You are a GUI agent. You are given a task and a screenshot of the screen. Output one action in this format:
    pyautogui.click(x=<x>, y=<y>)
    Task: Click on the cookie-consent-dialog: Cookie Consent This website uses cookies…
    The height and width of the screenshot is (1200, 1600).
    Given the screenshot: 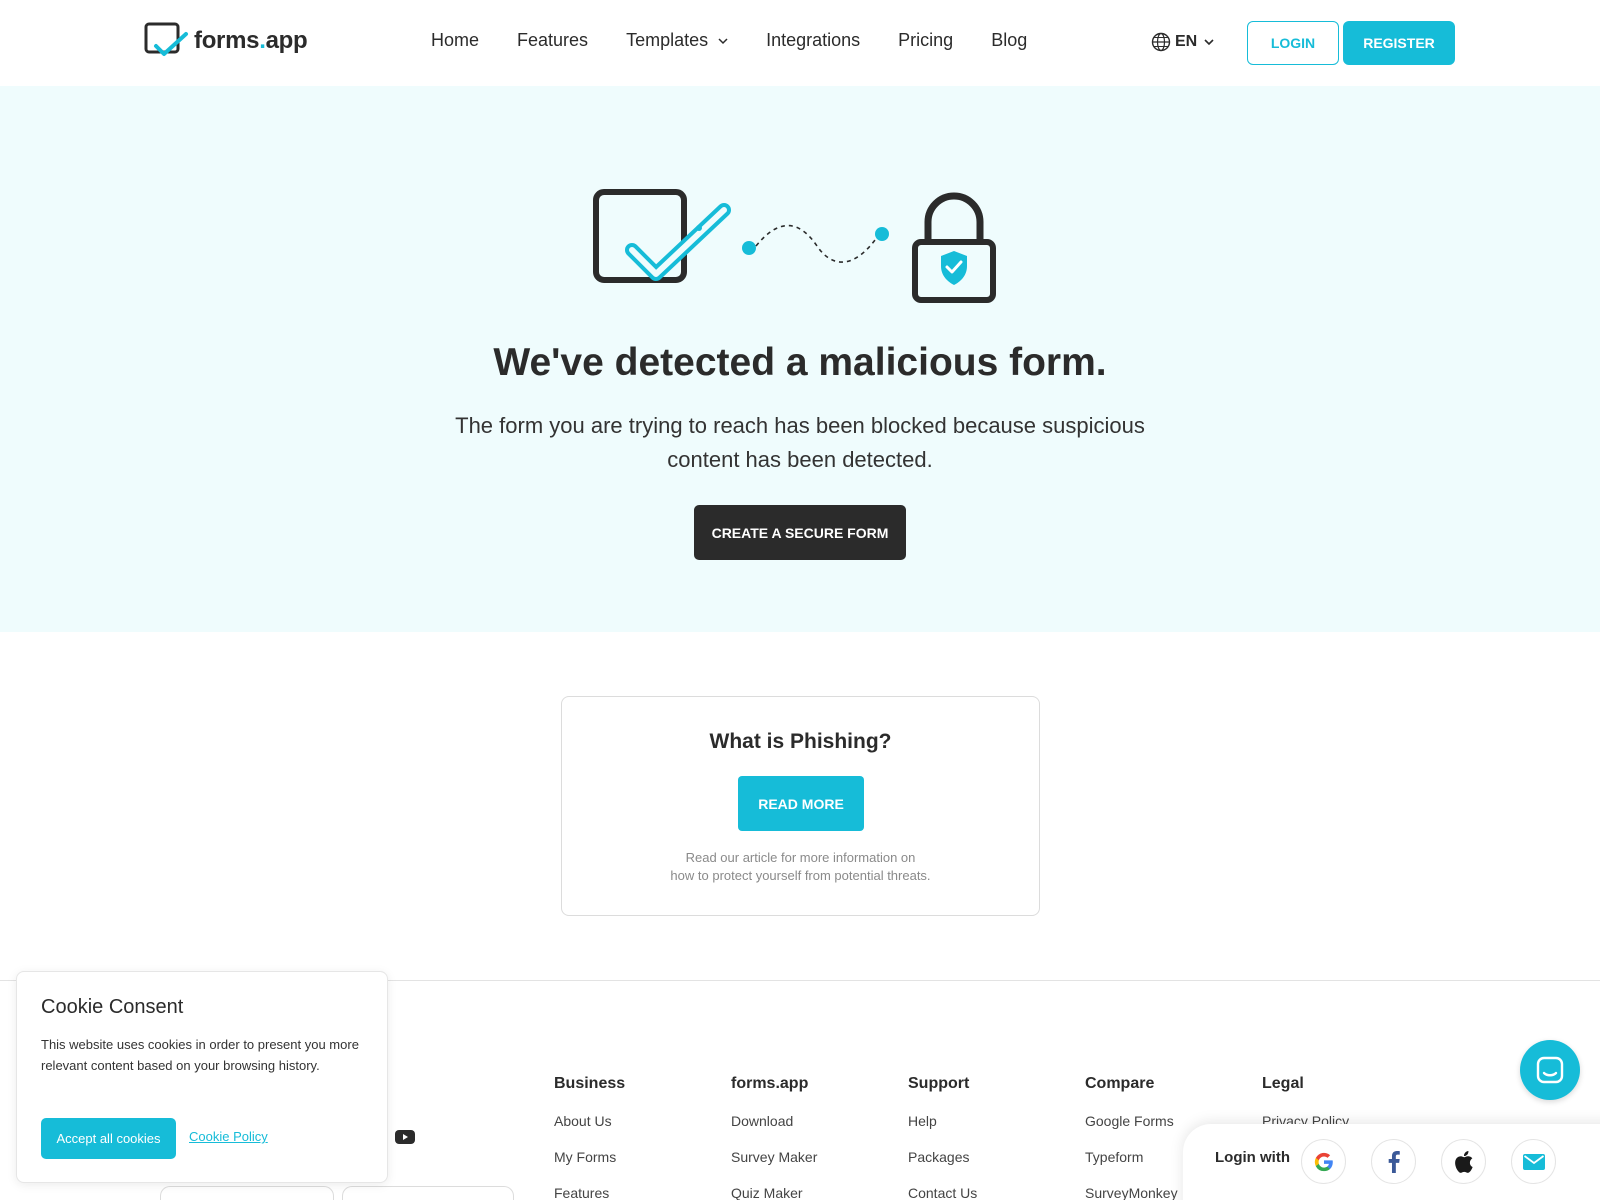 What is the action you would take?
    pyautogui.click(x=202, y=1077)
    